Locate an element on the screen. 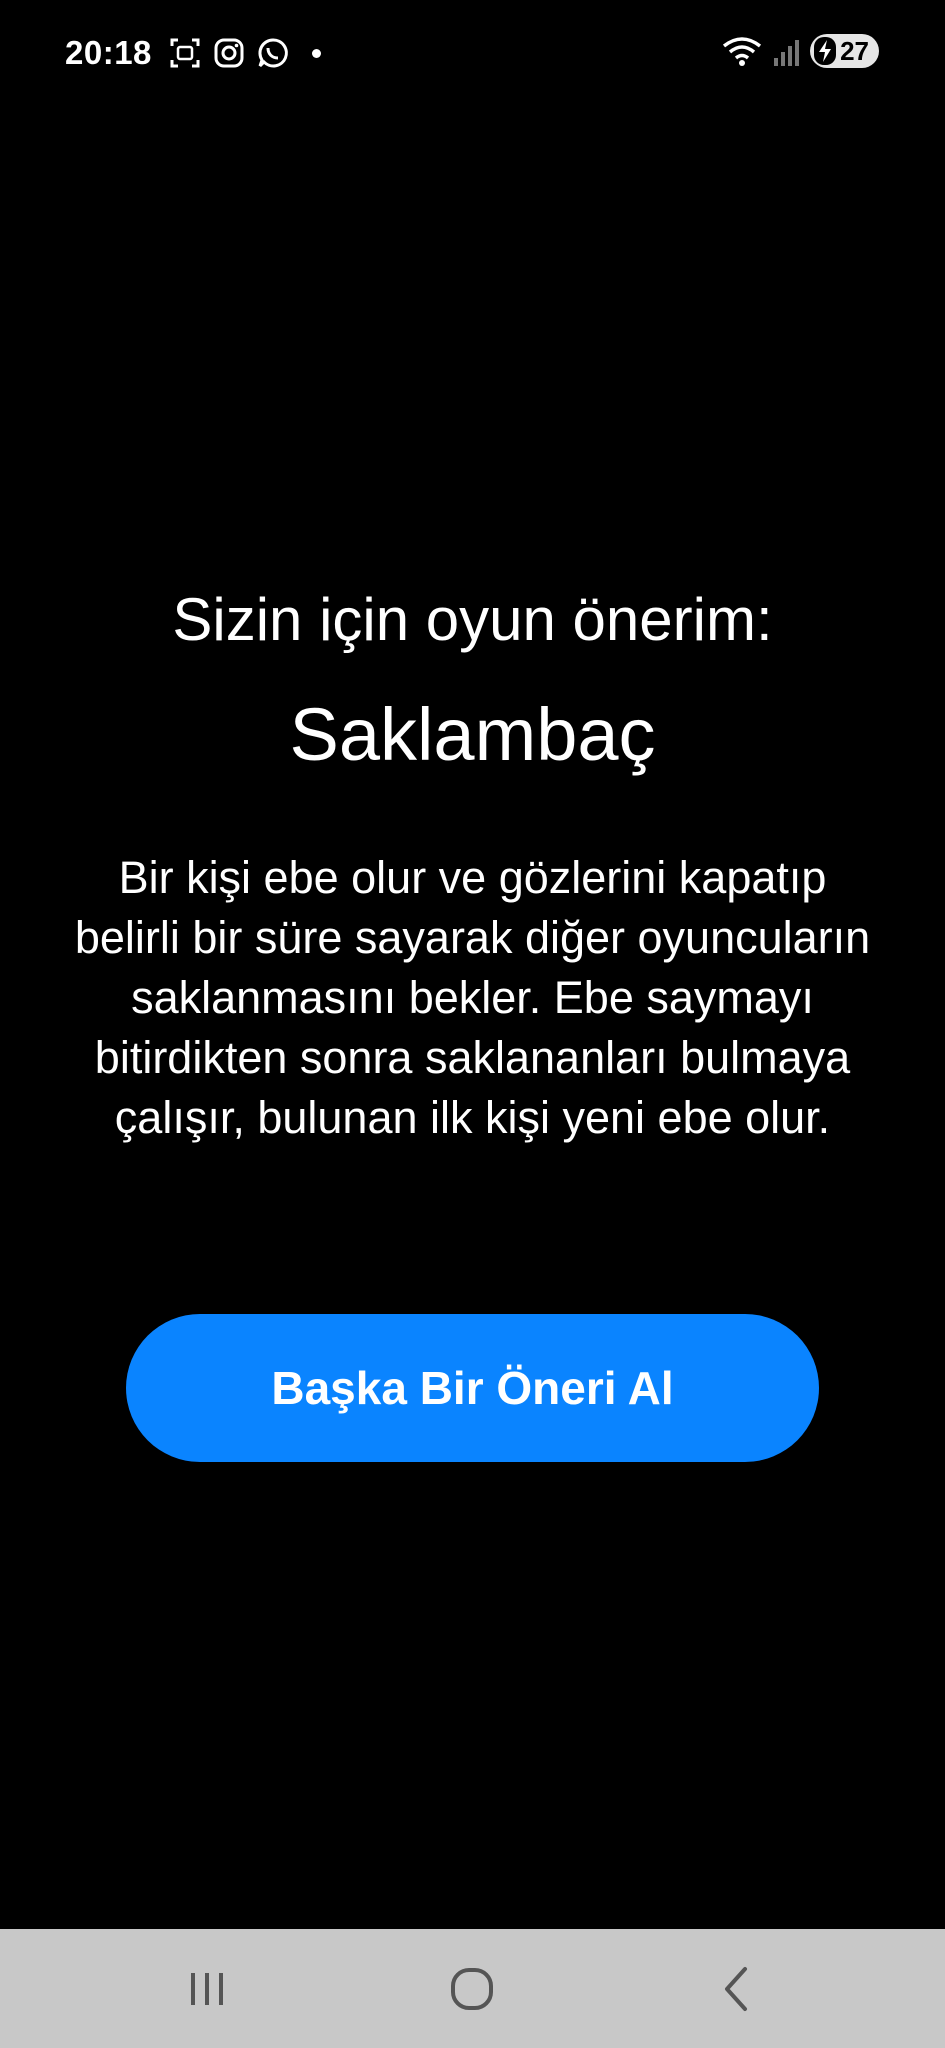 The height and width of the screenshot is (2048, 945). recents-button is located at coordinates (207, 1988).